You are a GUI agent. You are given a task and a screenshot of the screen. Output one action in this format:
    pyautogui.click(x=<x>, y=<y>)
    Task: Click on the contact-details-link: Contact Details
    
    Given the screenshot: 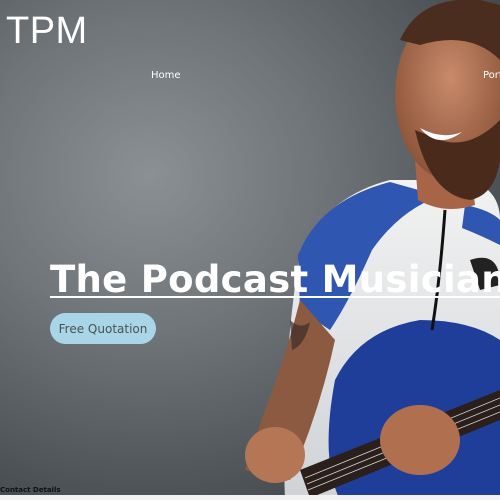 What is the action you would take?
    pyautogui.click(x=30, y=490)
    